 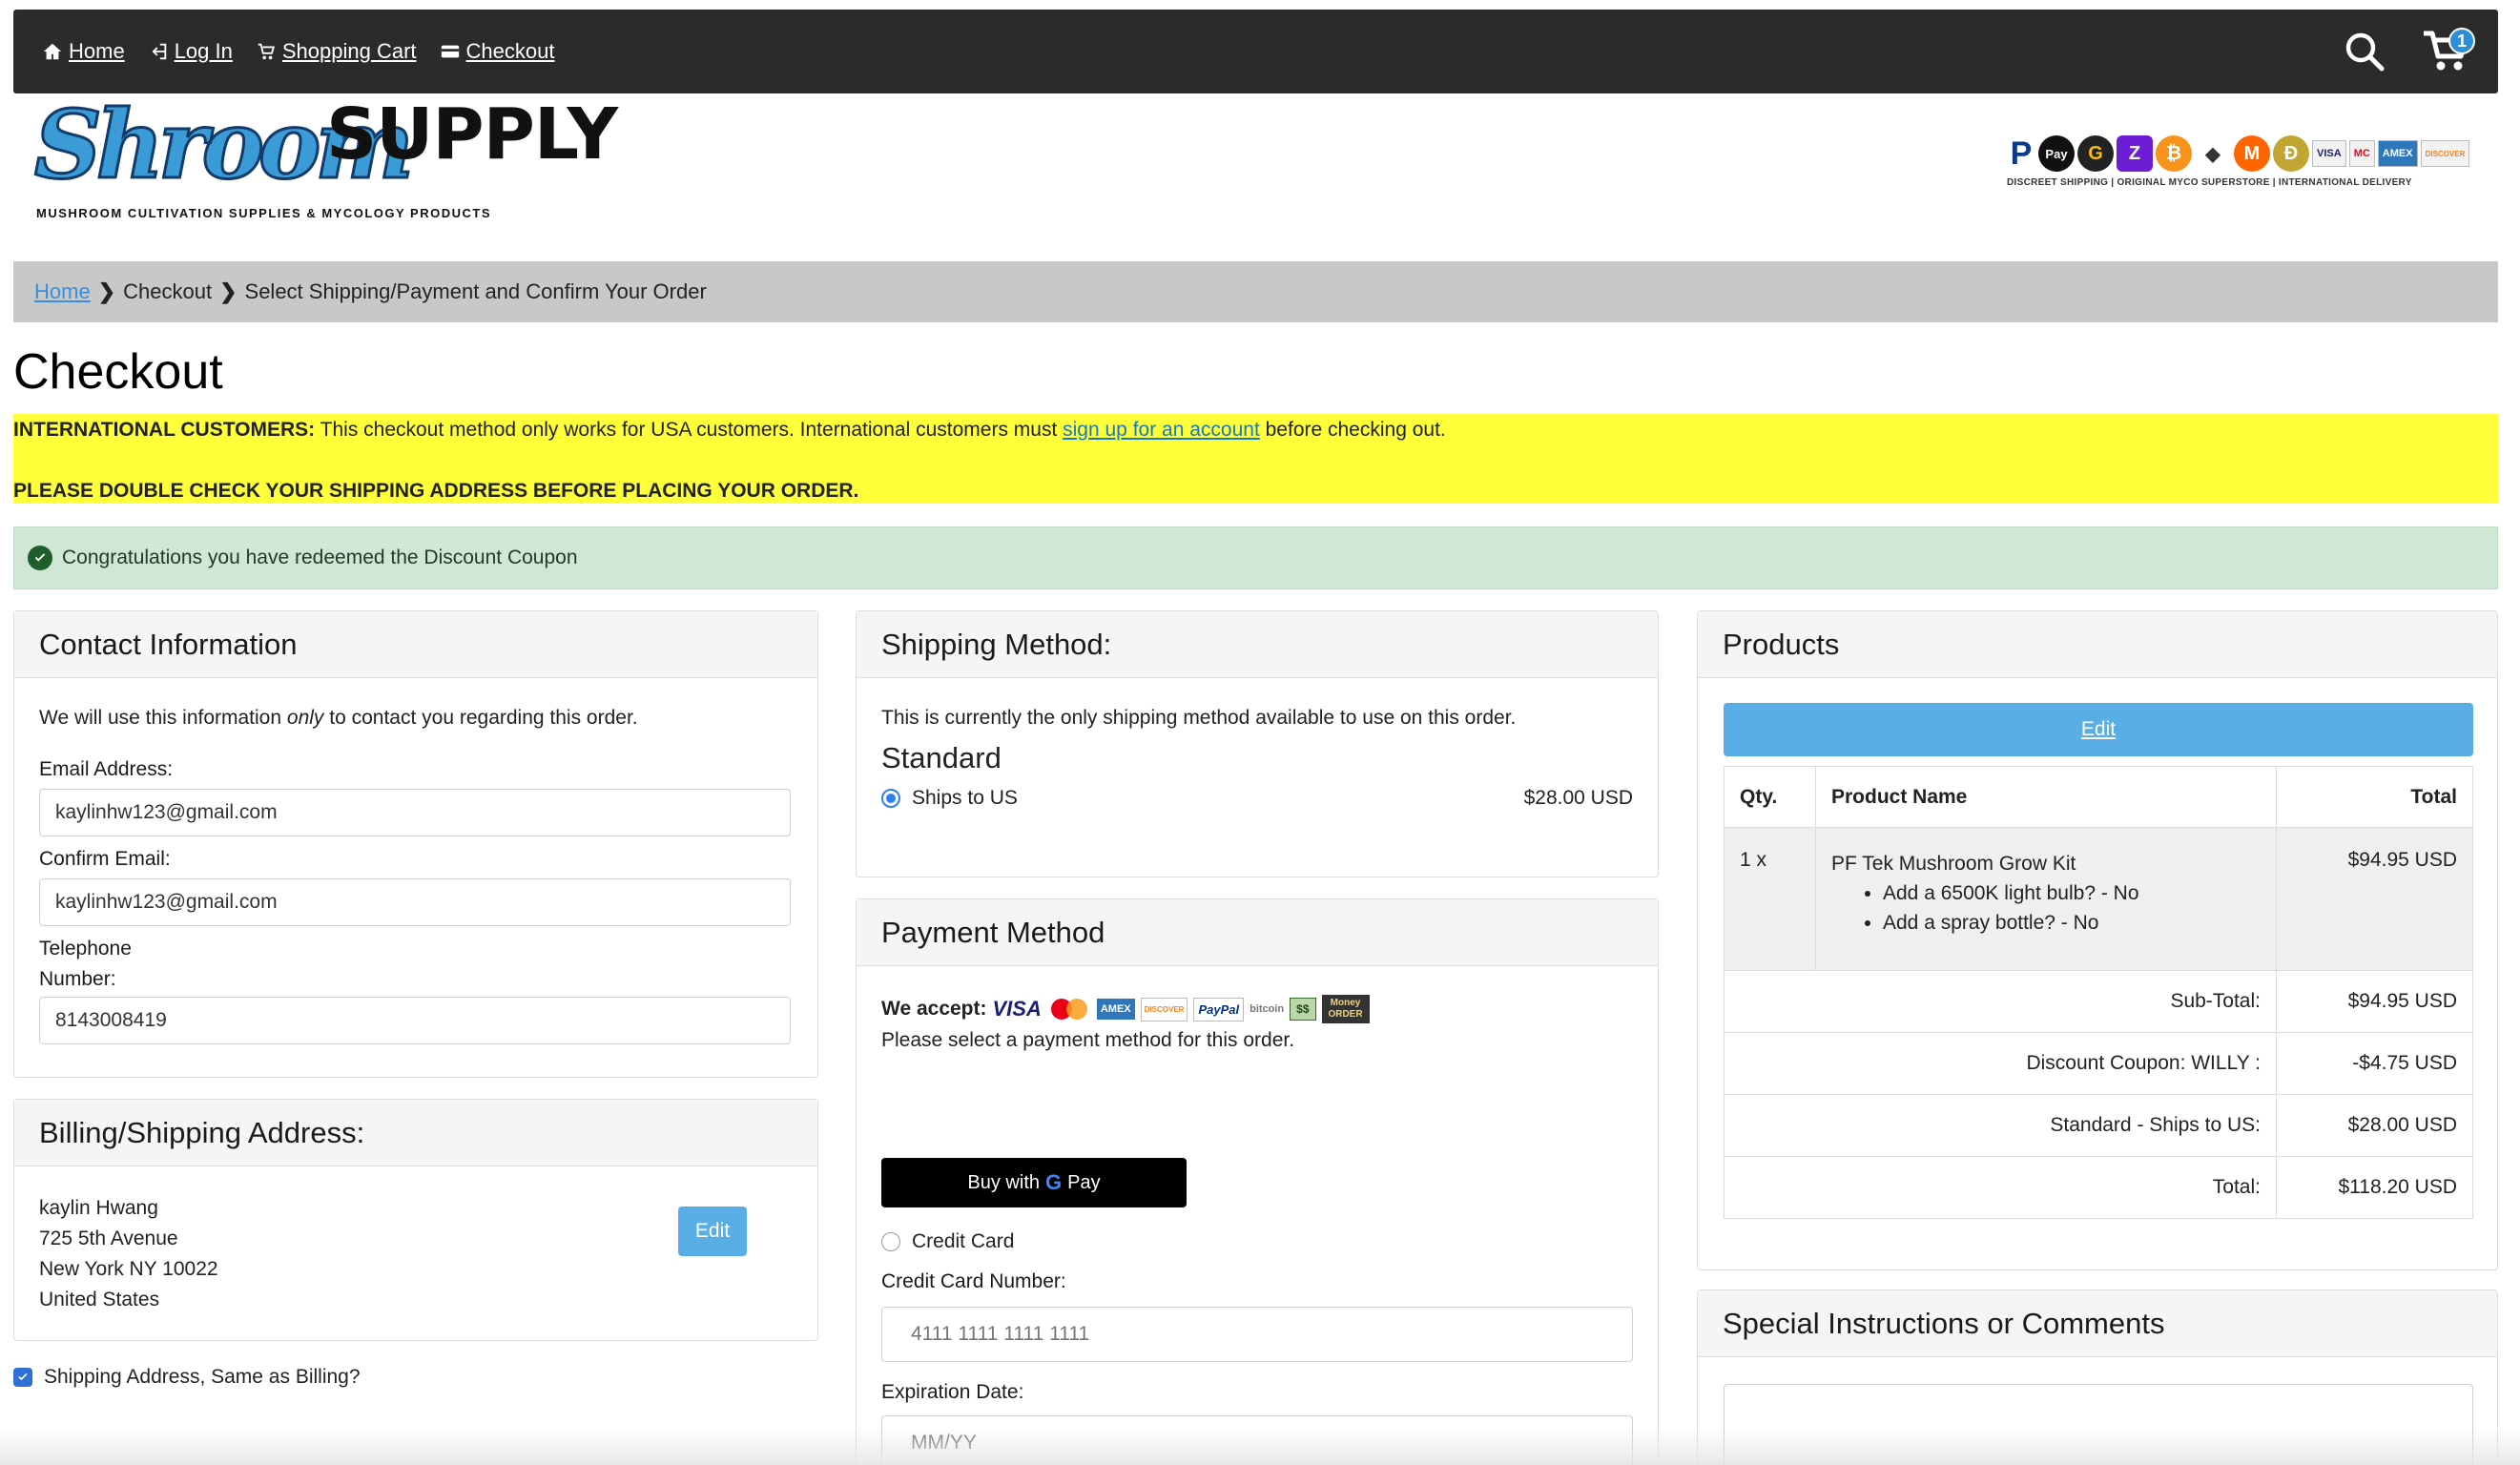 What do you see at coordinates (450, 51) in the screenshot?
I see `credit-card-icon` at bounding box center [450, 51].